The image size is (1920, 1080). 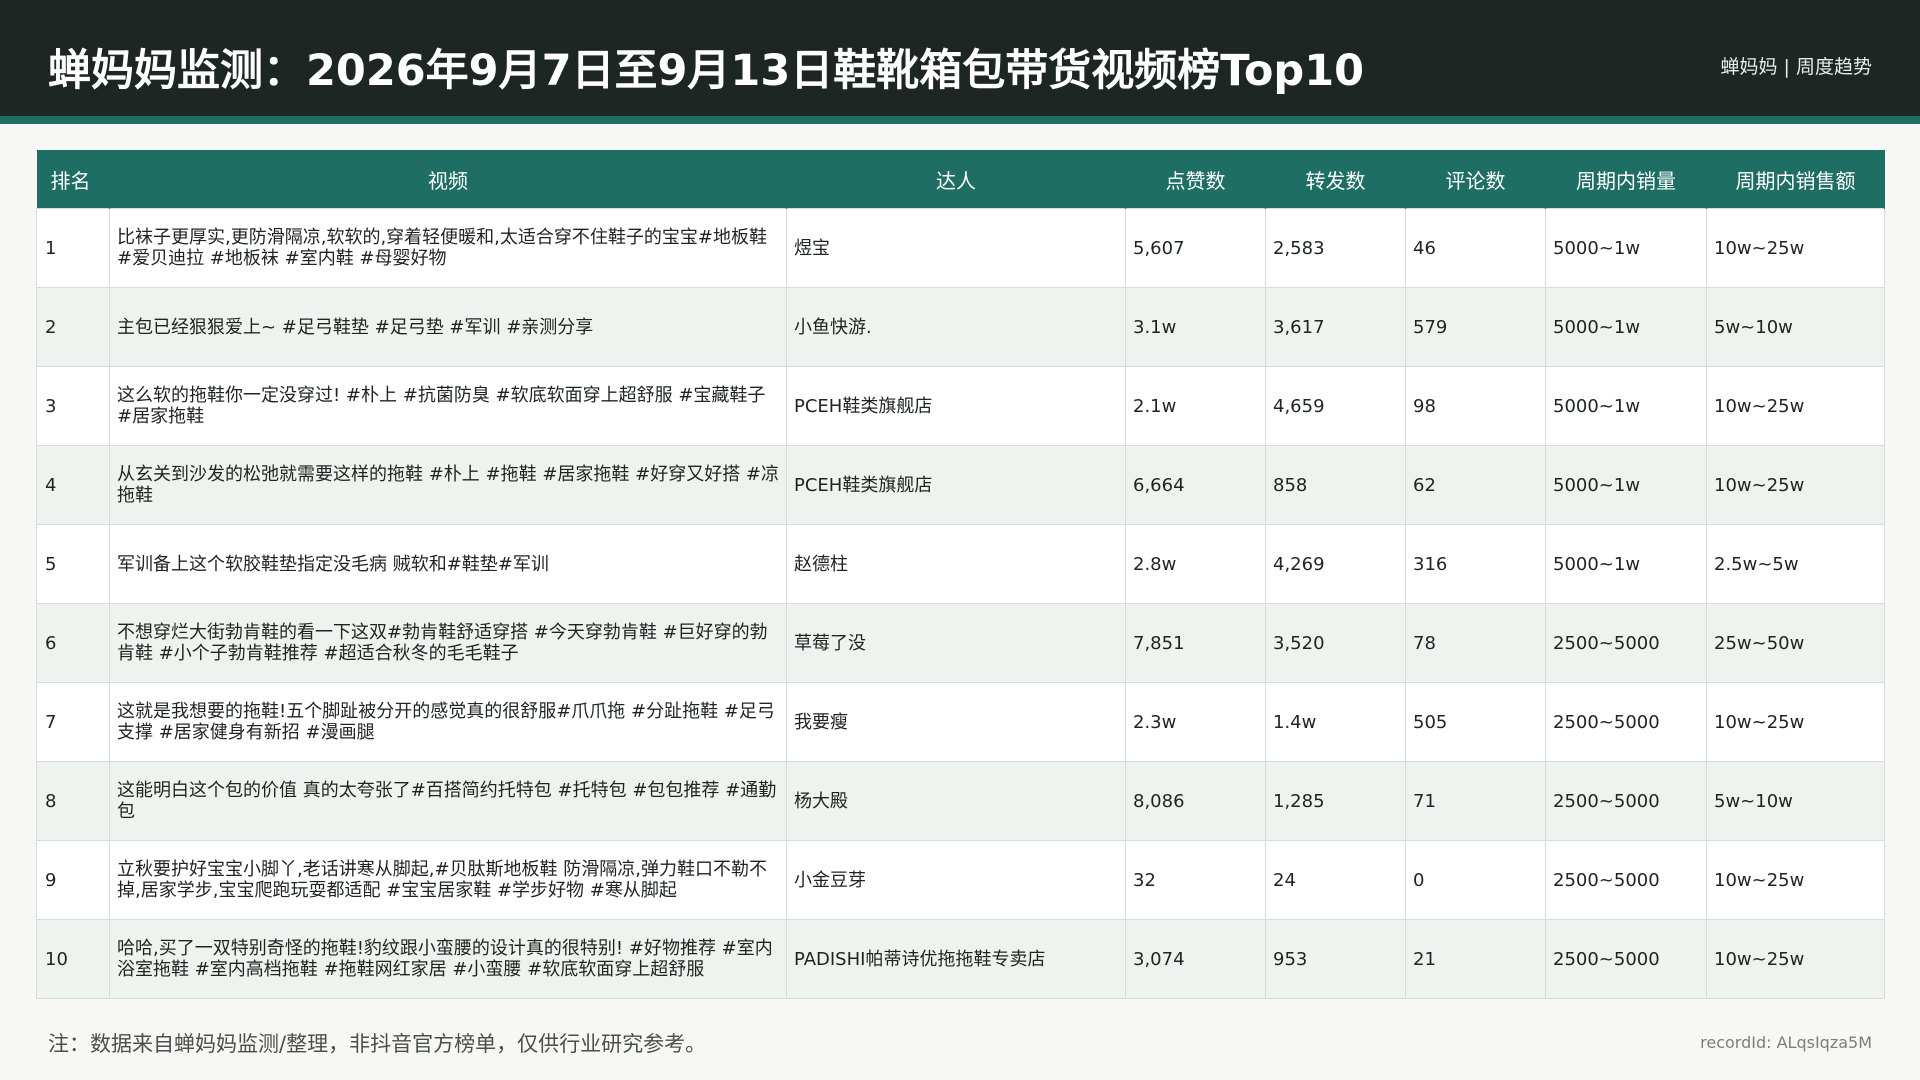 I want to click on footnote: 注：数据来自蝉妈妈监测/整理，非抖音官方榜单，仅供行业研究参考。, so click(x=377, y=1044).